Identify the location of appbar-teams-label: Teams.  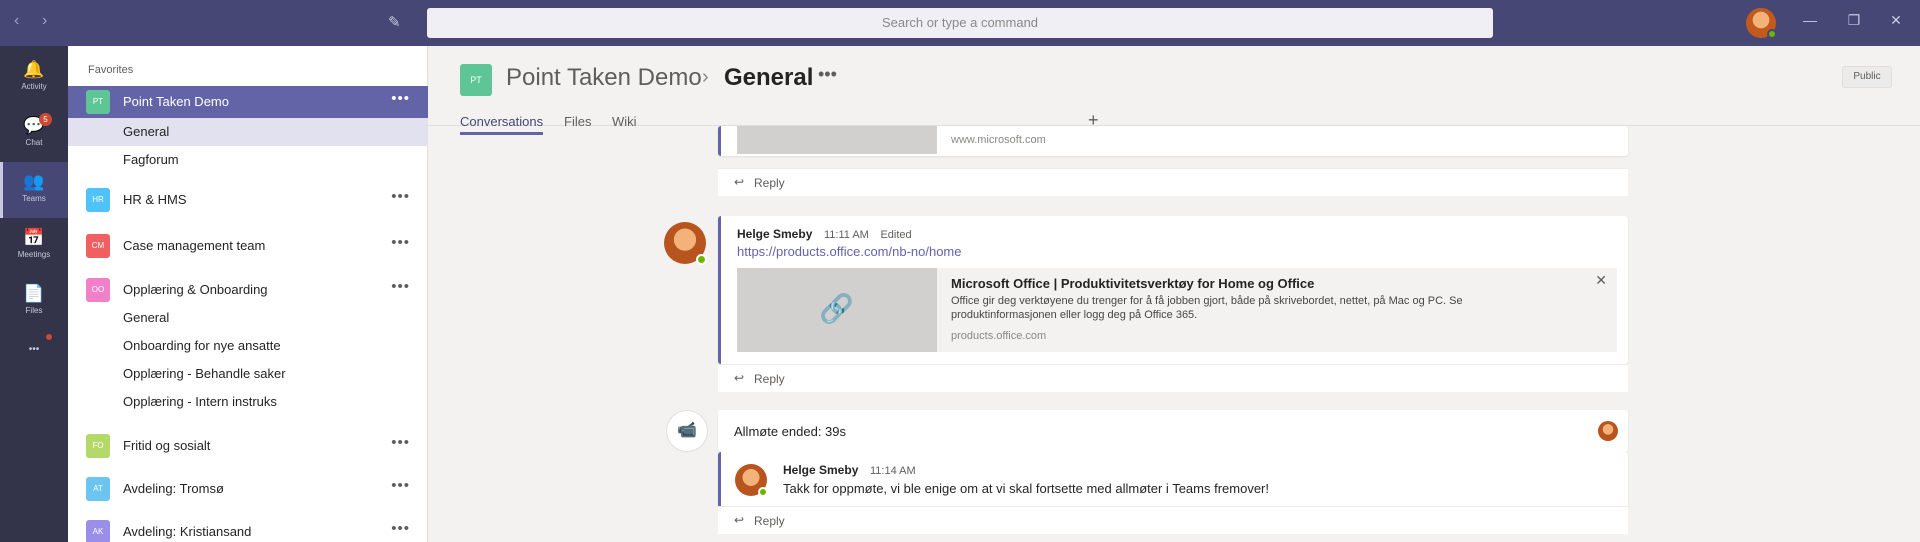
(34, 198).